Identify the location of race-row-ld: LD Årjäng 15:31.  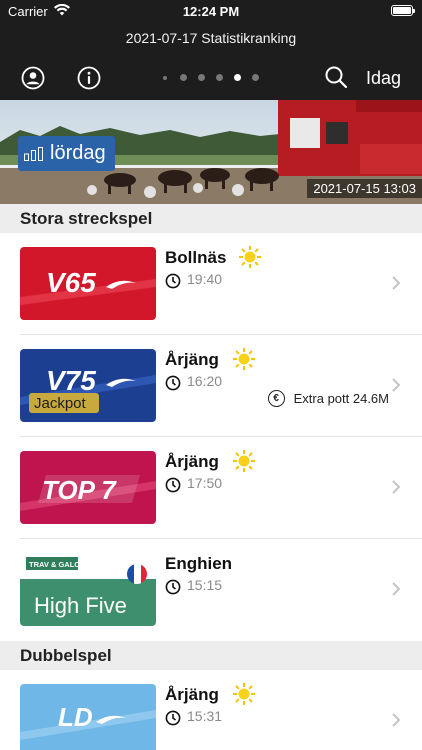
(211, 710).